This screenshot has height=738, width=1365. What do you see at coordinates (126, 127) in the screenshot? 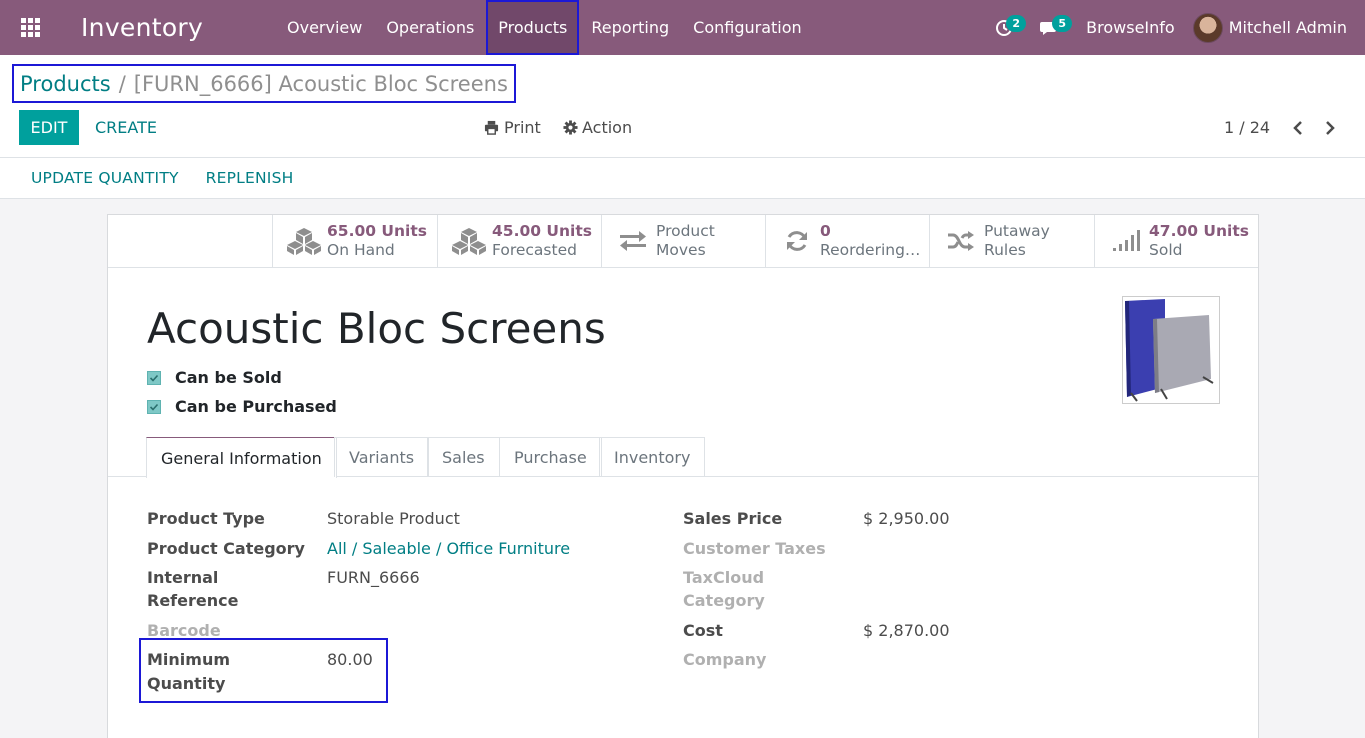
I see `create-button: CREATE` at bounding box center [126, 127].